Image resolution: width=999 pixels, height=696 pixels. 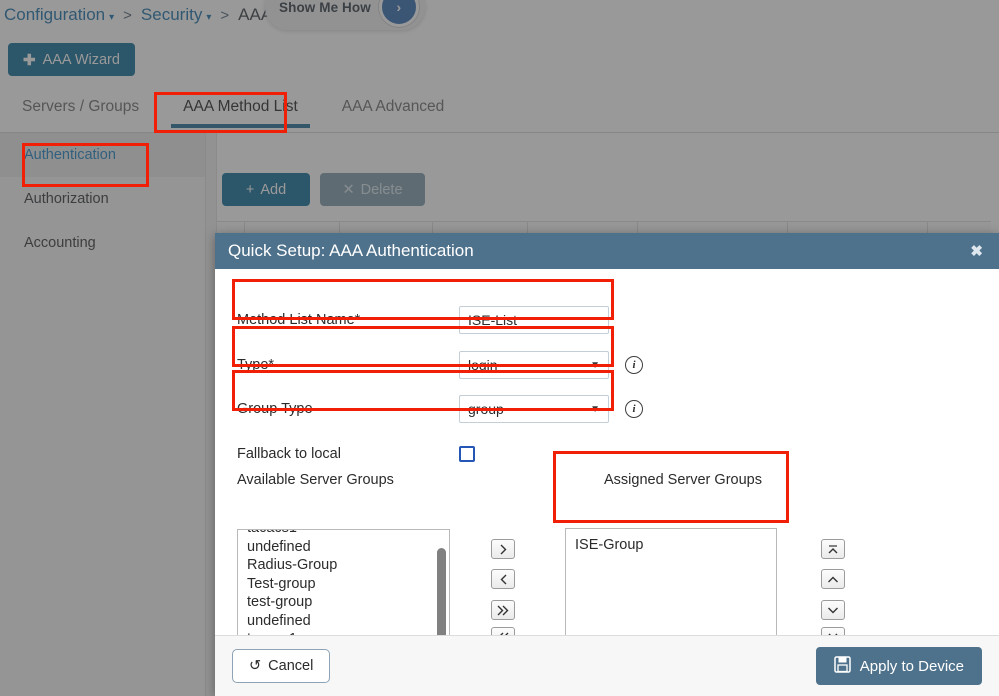 I want to click on type-label: Type*, so click(x=256, y=365).